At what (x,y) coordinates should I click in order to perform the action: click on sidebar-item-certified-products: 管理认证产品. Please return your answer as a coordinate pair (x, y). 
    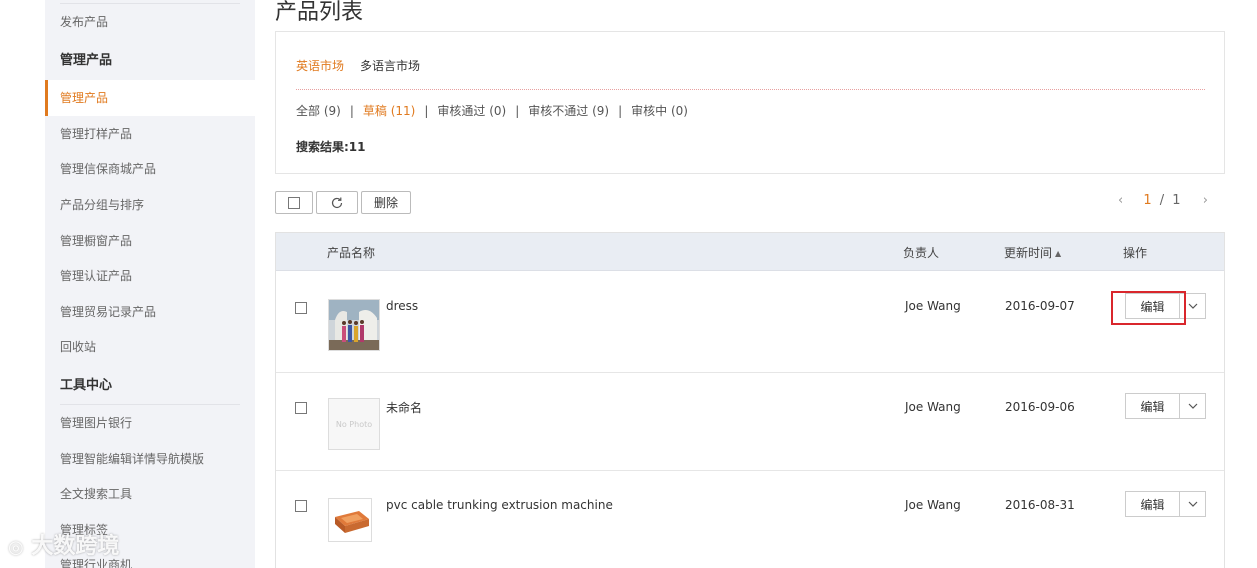
    Looking at the image, I should click on (150, 276).